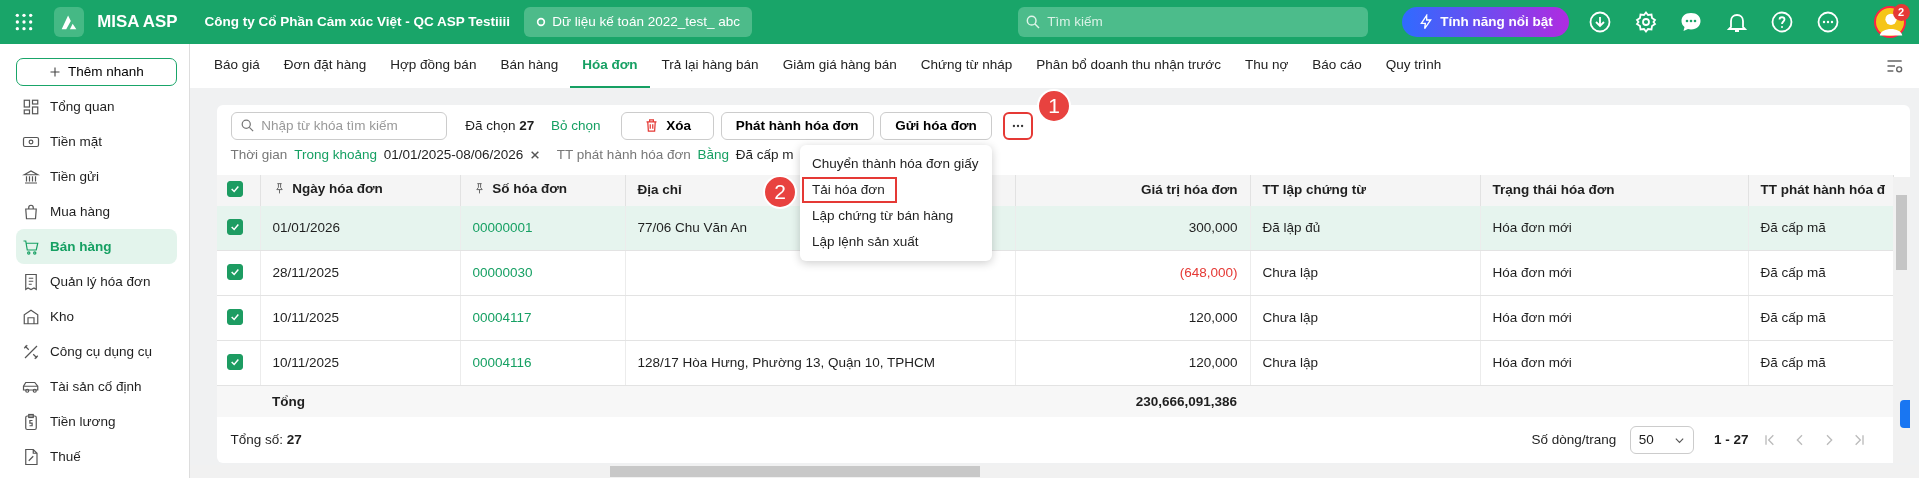  I want to click on table-cell: 10/11/2025, so click(306, 318).